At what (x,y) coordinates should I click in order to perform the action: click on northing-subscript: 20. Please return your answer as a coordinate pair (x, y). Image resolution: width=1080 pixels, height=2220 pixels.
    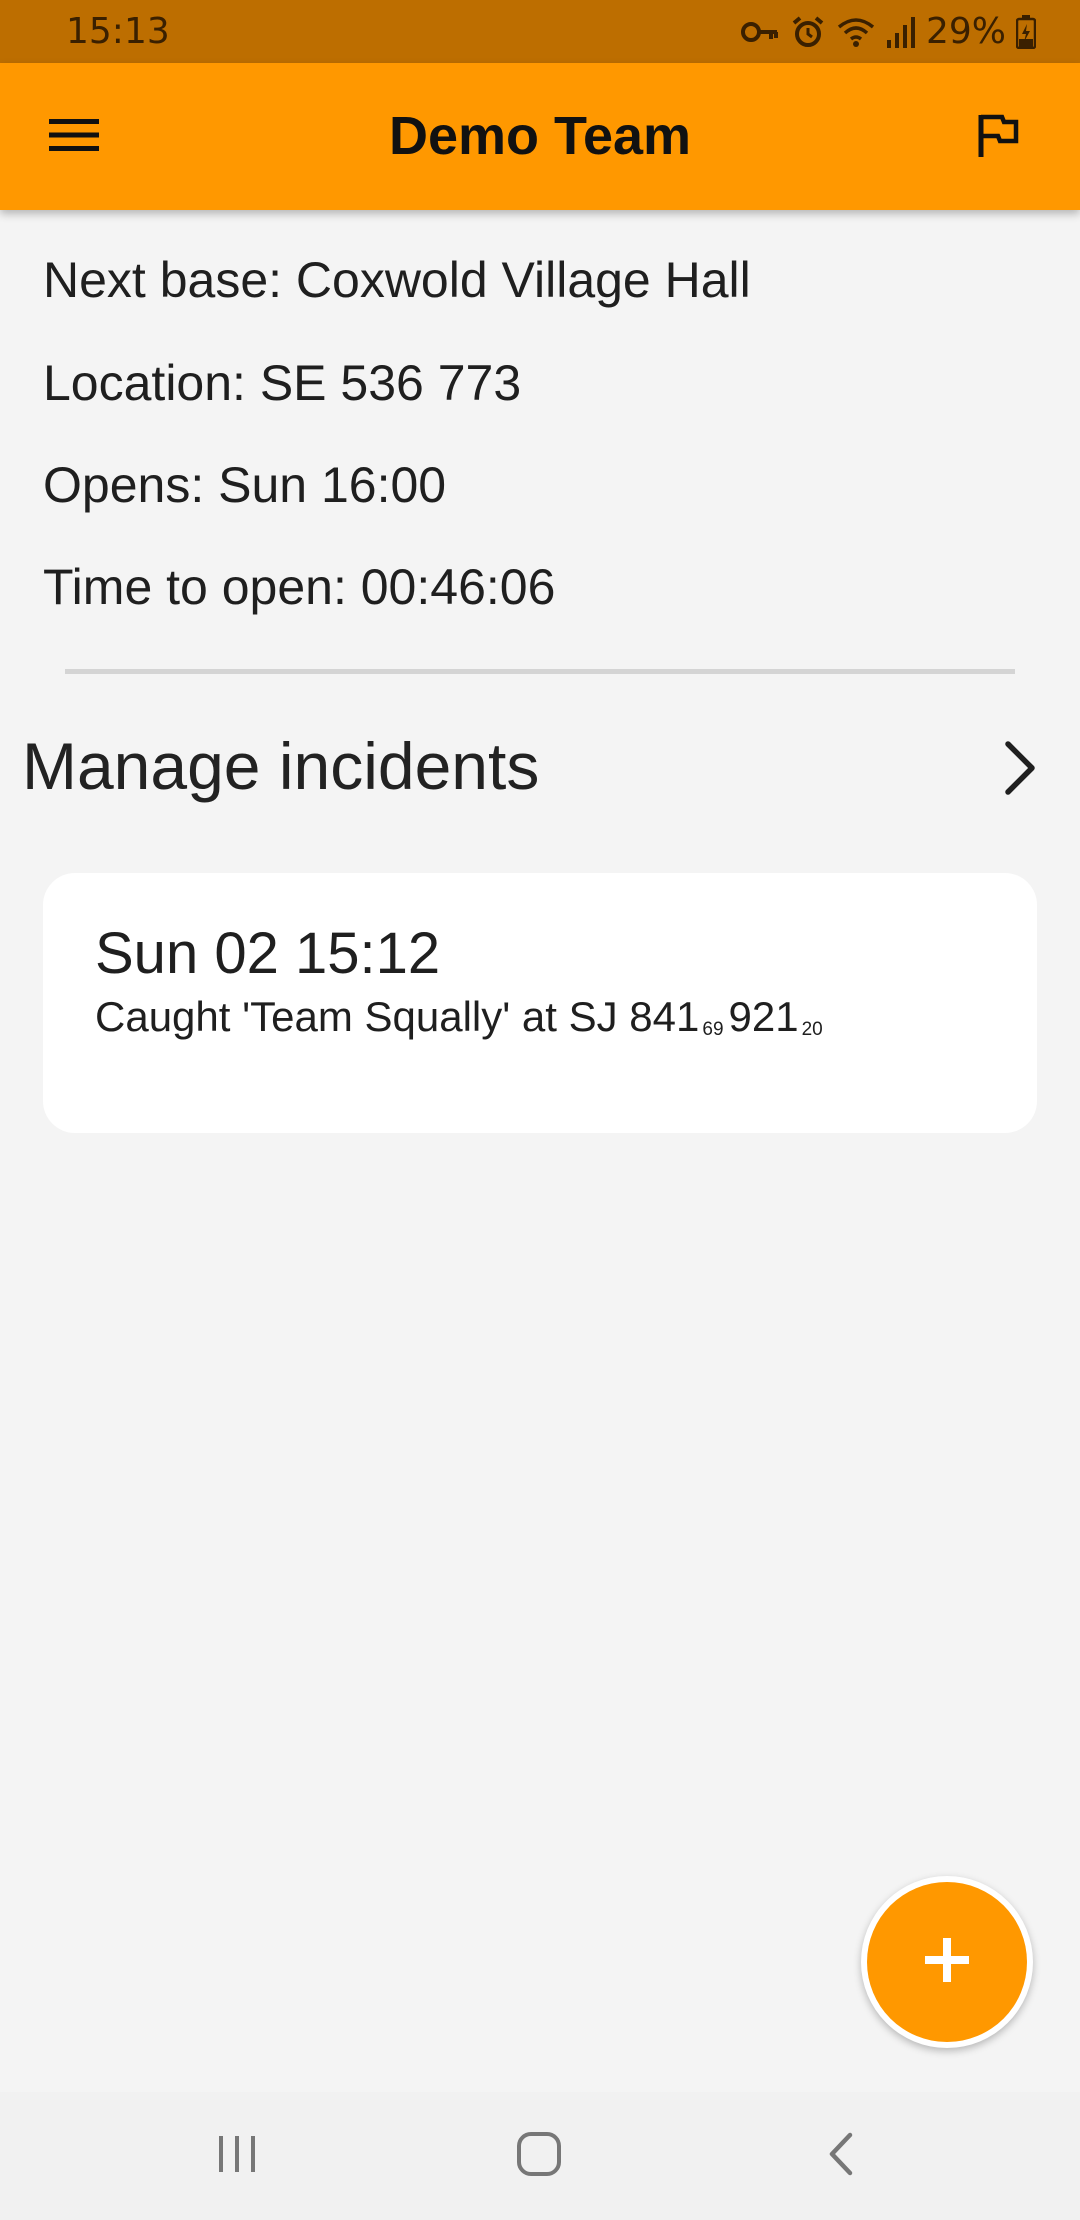
    Looking at the image, I should click on (812, 1029).